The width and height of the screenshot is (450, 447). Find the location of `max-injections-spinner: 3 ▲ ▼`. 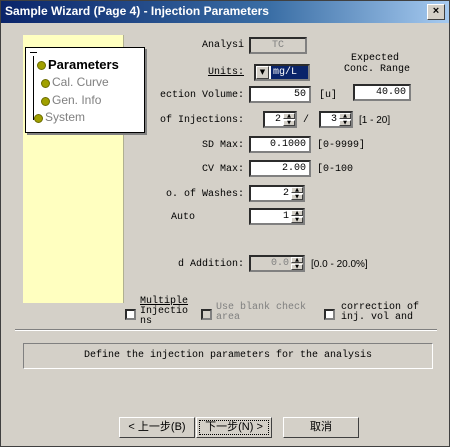

max-injections-spinner: 3 ▲ ▼ is located at coordinates (336, 119).